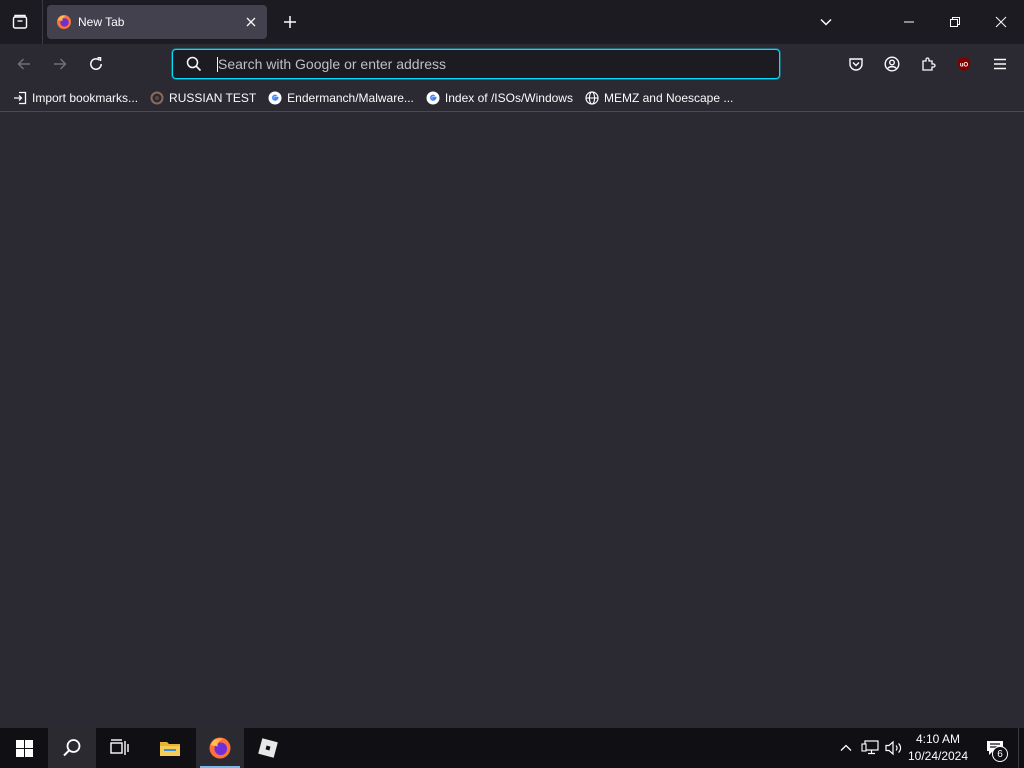 The width and height of the screenshot is (1024, 768). I want to click on taskbar-firefox-button, so click(220, 748).